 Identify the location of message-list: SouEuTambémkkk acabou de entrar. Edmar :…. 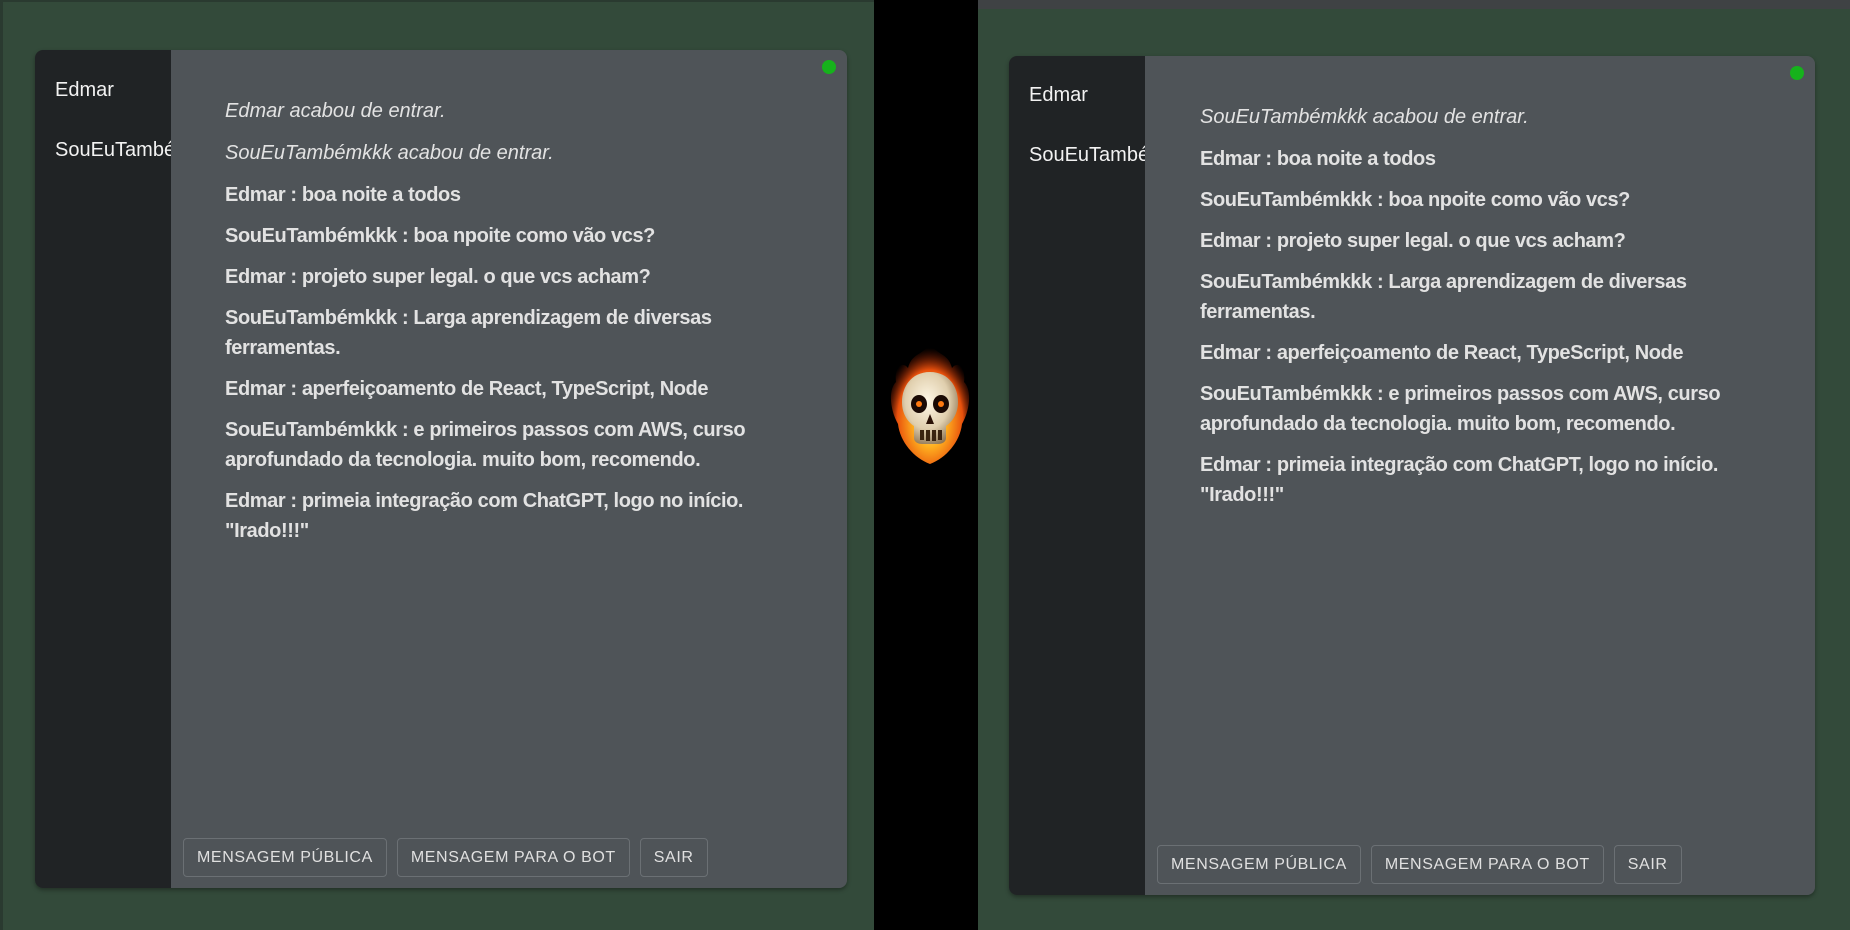
(1500, 311).